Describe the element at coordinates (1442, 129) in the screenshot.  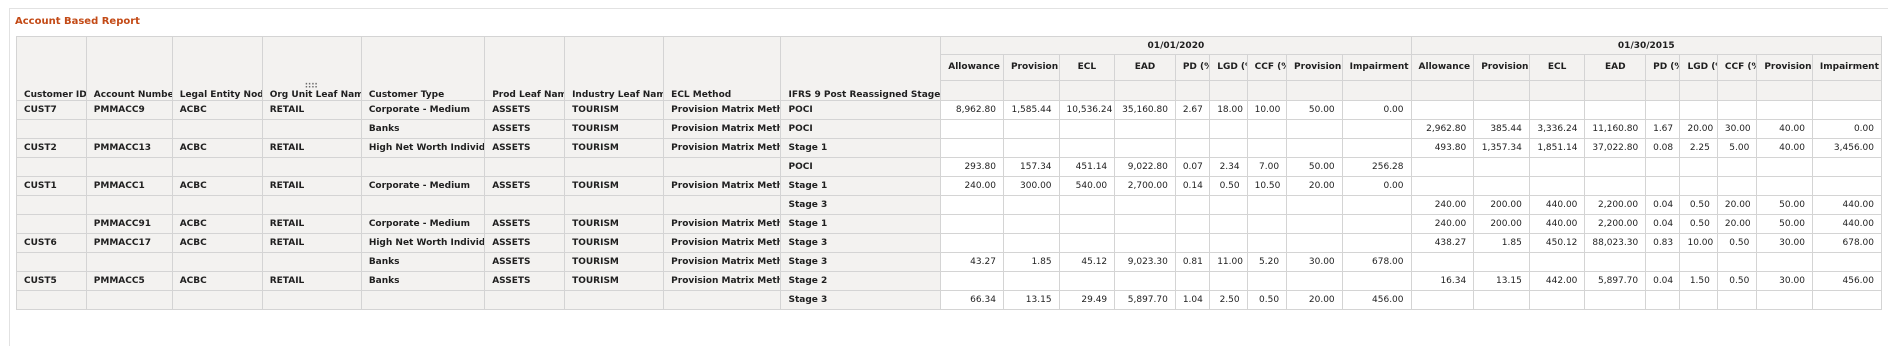
I see `value-cell: 2,962.80` at that location.